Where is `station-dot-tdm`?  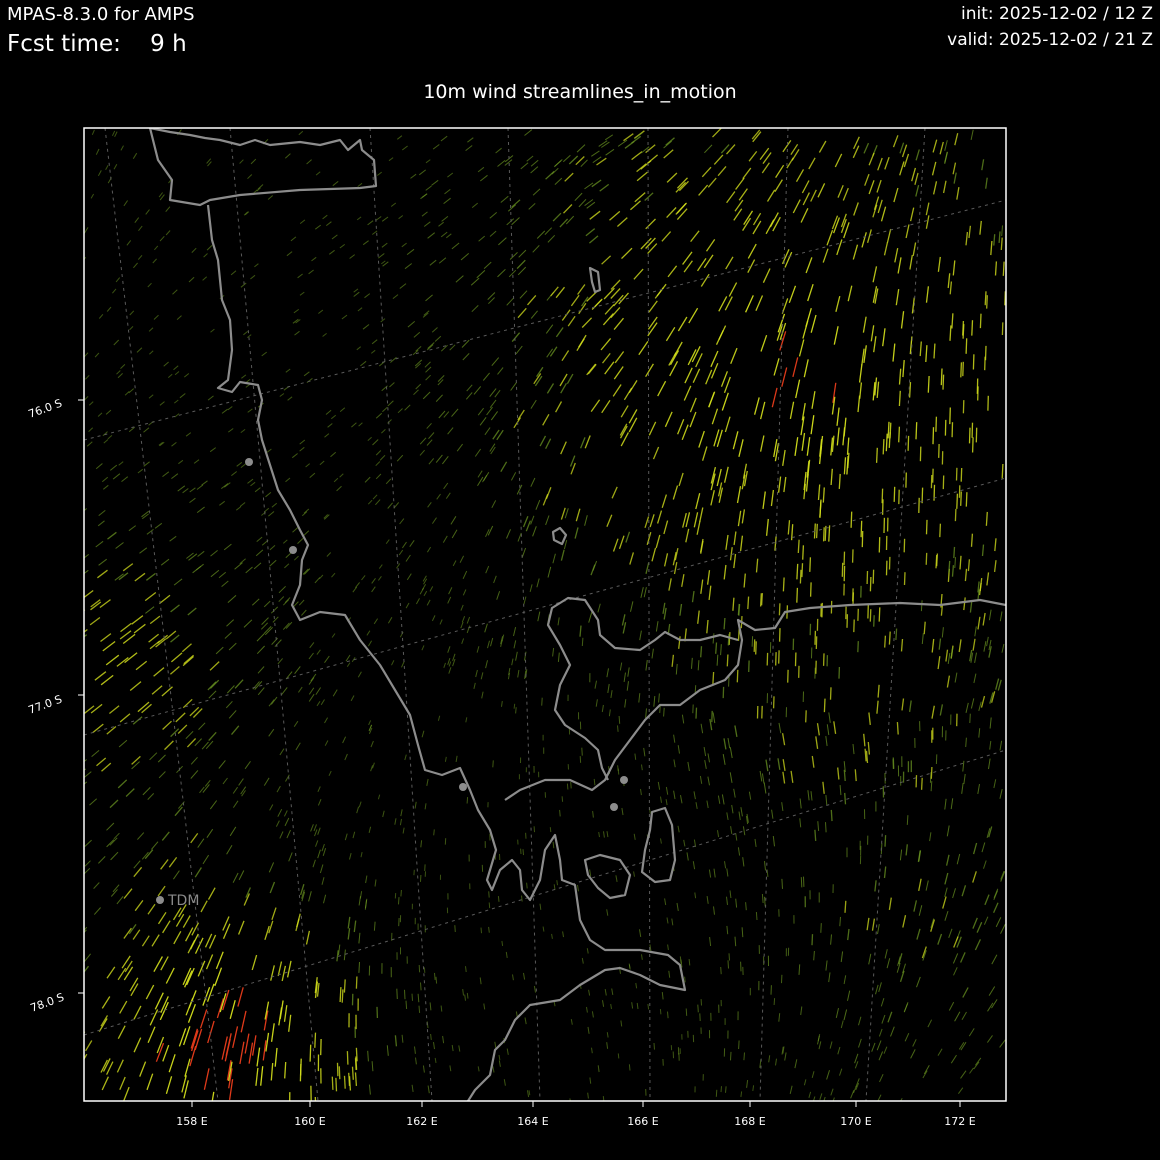
station-dot-tdm is located at coordinates (160, 900).